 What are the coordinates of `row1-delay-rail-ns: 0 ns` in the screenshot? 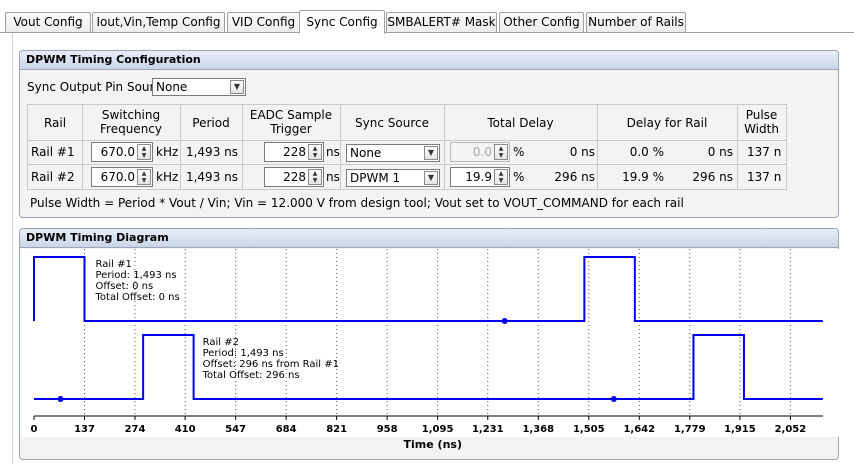 It's located at (720, 152).